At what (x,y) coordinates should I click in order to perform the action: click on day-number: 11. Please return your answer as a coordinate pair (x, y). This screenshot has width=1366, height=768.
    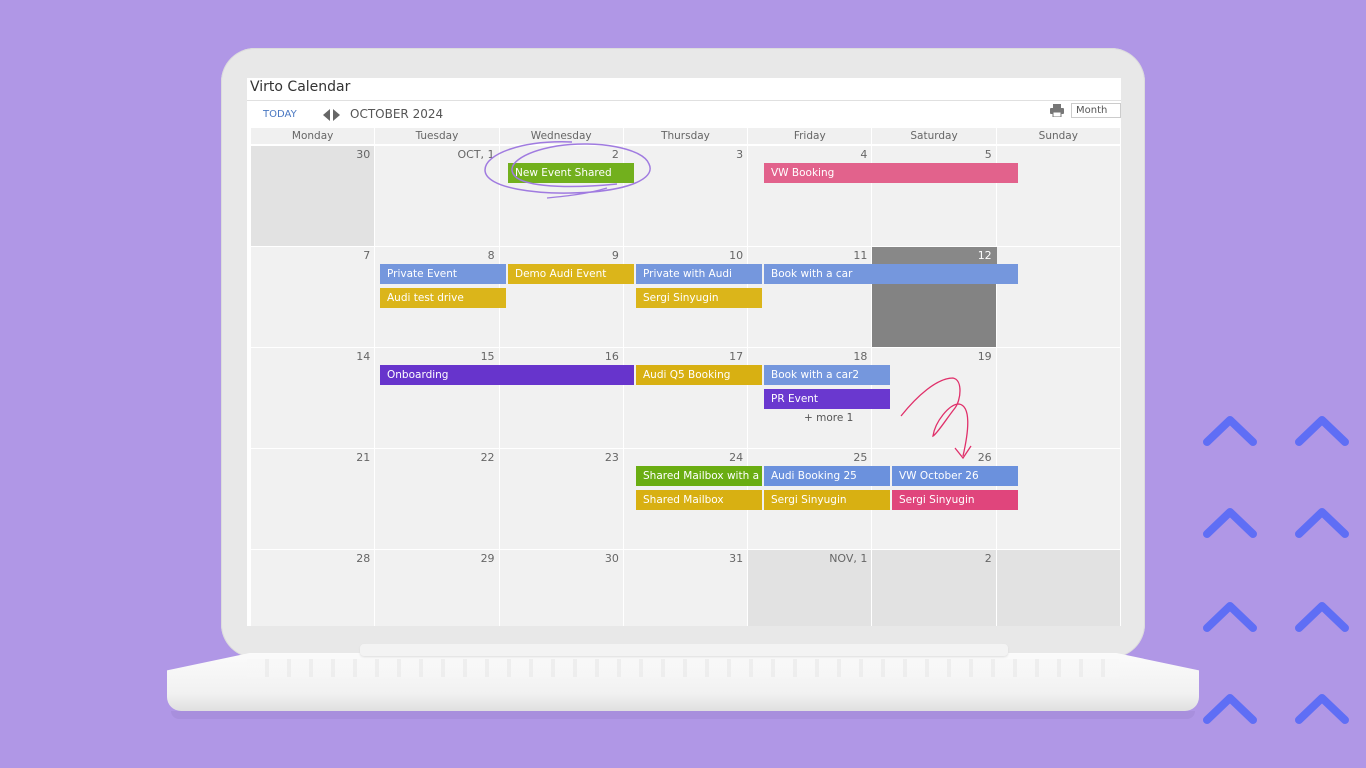
    Looking at the image, I should click on (860, 255).